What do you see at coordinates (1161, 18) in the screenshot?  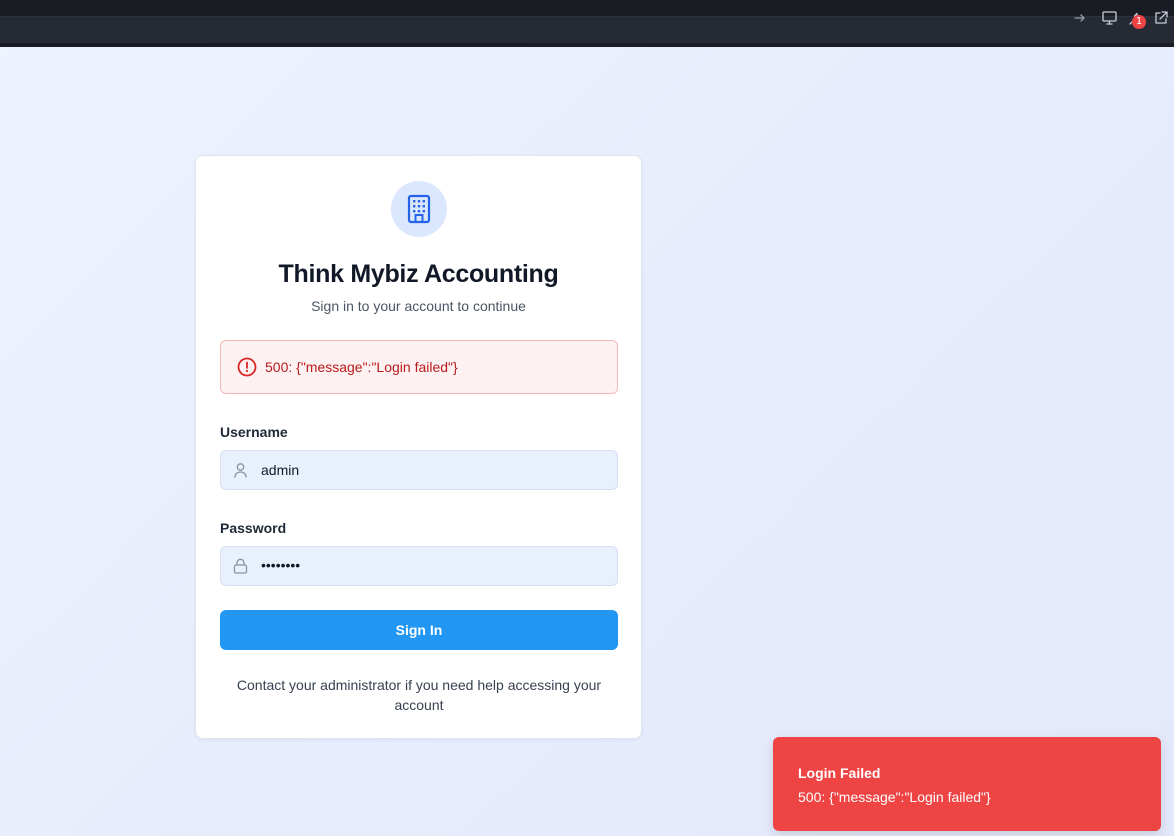 I see `external-link-icon` at bounding box center [1161, 18].